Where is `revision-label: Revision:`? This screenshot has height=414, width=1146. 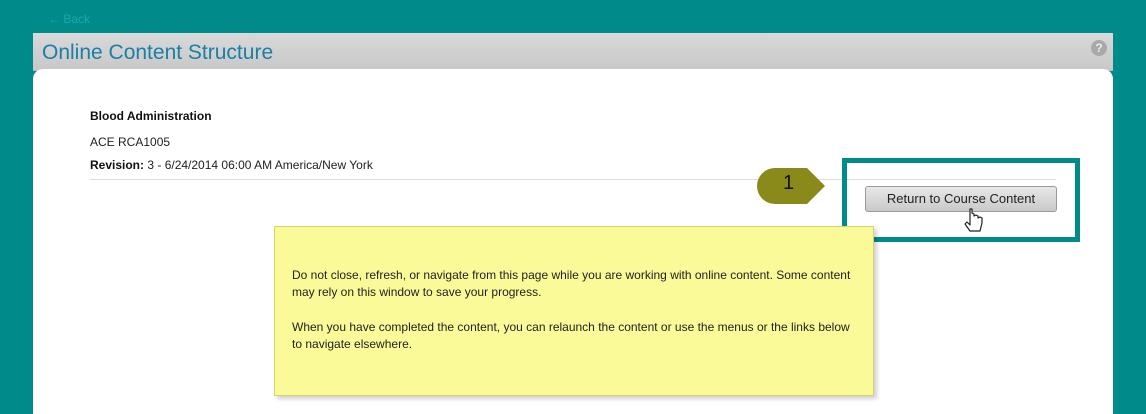
revision-label: Revision: is located at coordinates (117, 165).